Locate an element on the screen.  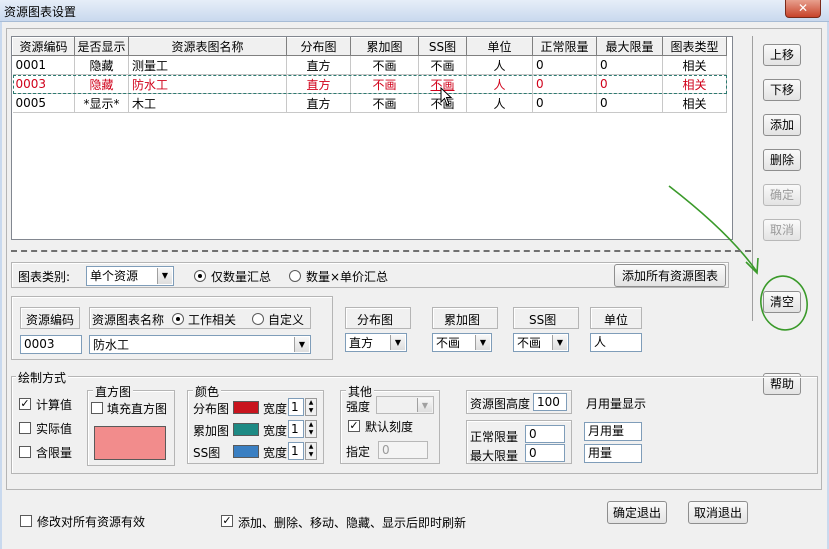
radio-qty-price is located at coordinates (295, 276).